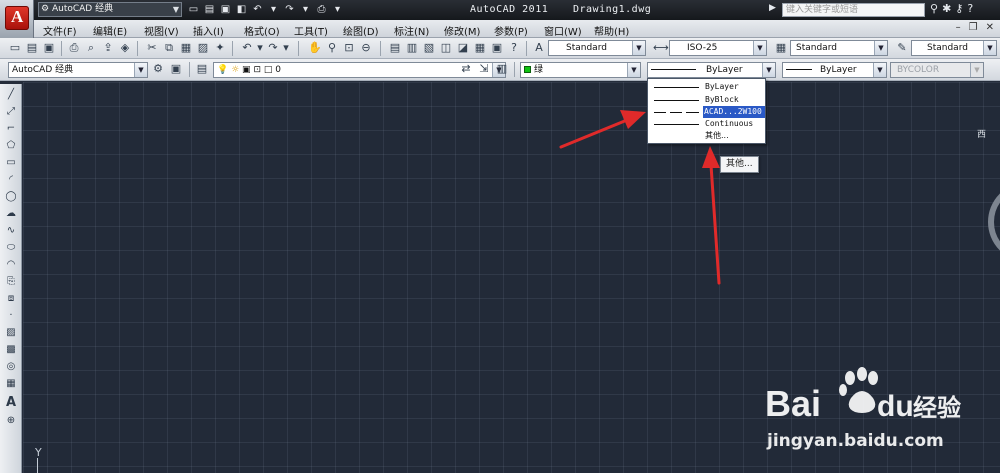 The height and width of the screenshot is (473, 1000). I want to click on menu-window: 窗口(W), so click(563, 30).